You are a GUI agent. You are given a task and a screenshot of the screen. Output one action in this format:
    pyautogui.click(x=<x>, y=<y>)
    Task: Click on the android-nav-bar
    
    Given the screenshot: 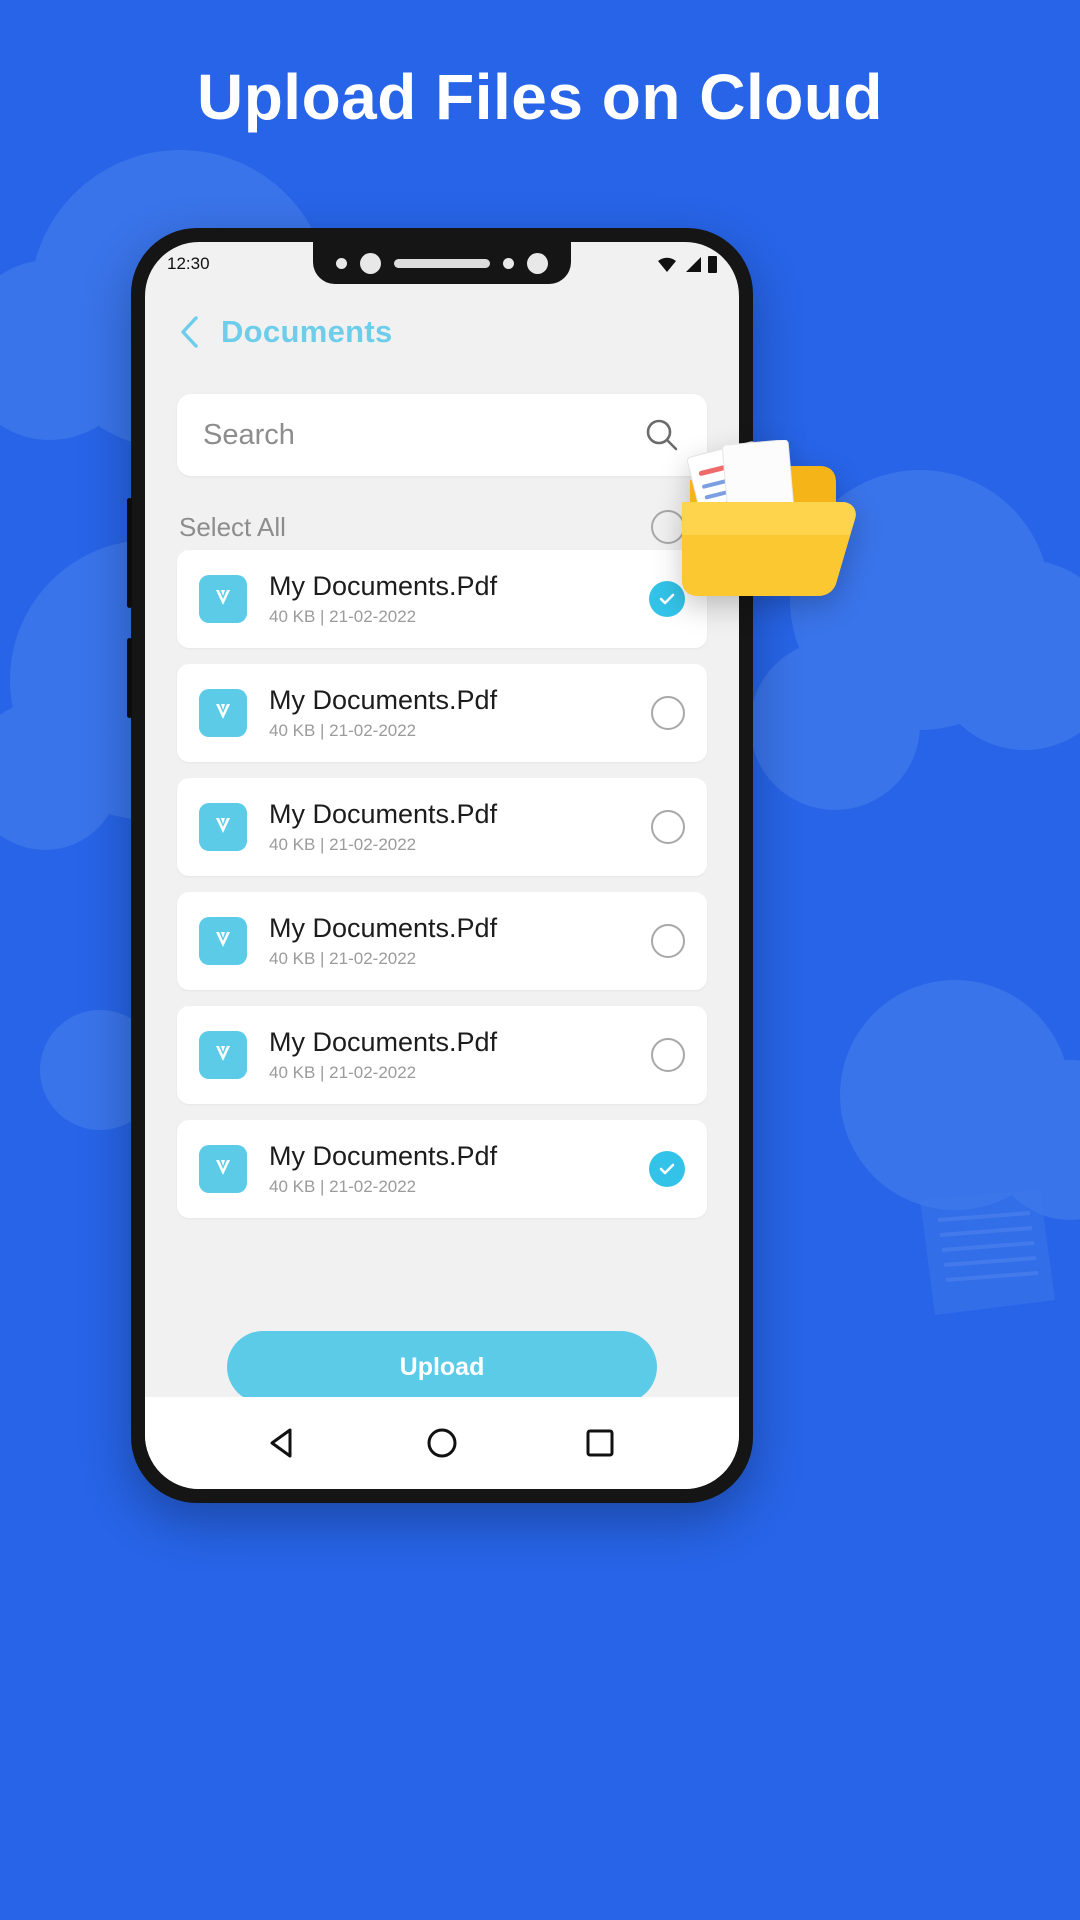 What is the action you would take?
    pyautogui.click(x=442, y=1443)
    